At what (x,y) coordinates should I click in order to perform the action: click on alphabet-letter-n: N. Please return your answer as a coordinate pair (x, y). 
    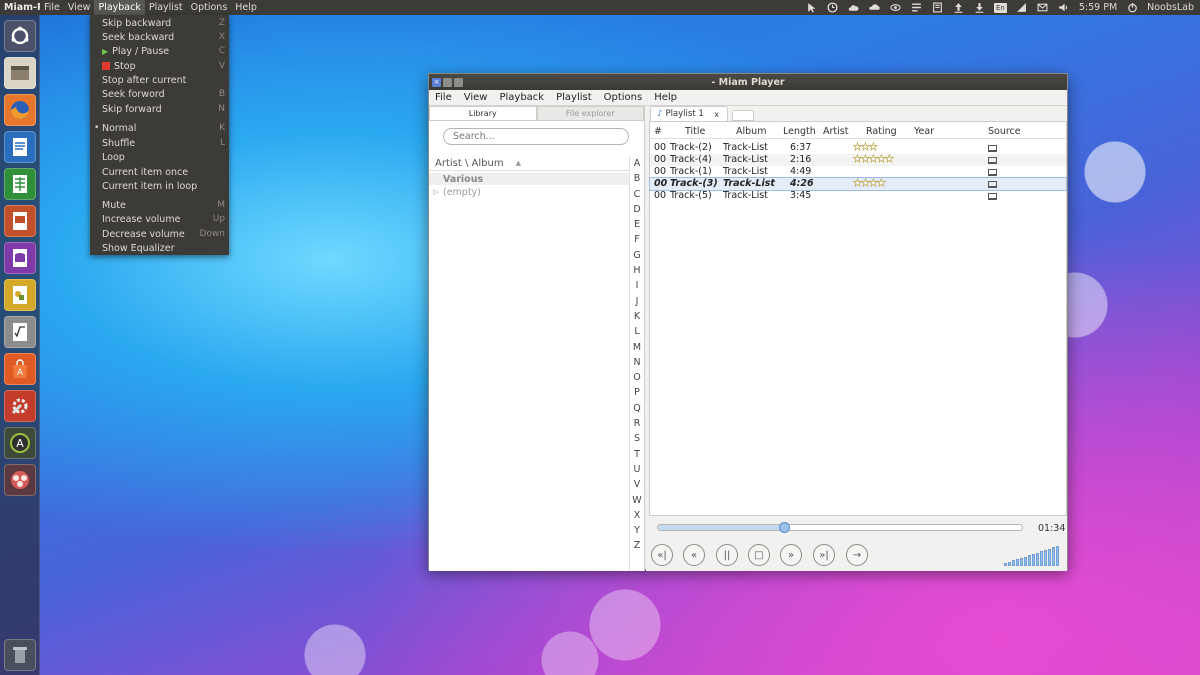
    Looking at the image, I should click on (637, 362).